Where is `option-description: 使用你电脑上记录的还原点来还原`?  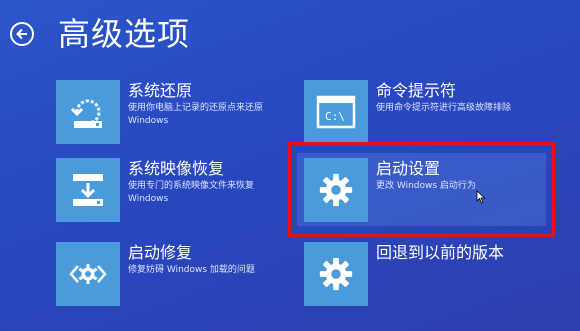 option-description: 使用你电脑上记录的还原点来还原 is located at coordinates (196, 108).